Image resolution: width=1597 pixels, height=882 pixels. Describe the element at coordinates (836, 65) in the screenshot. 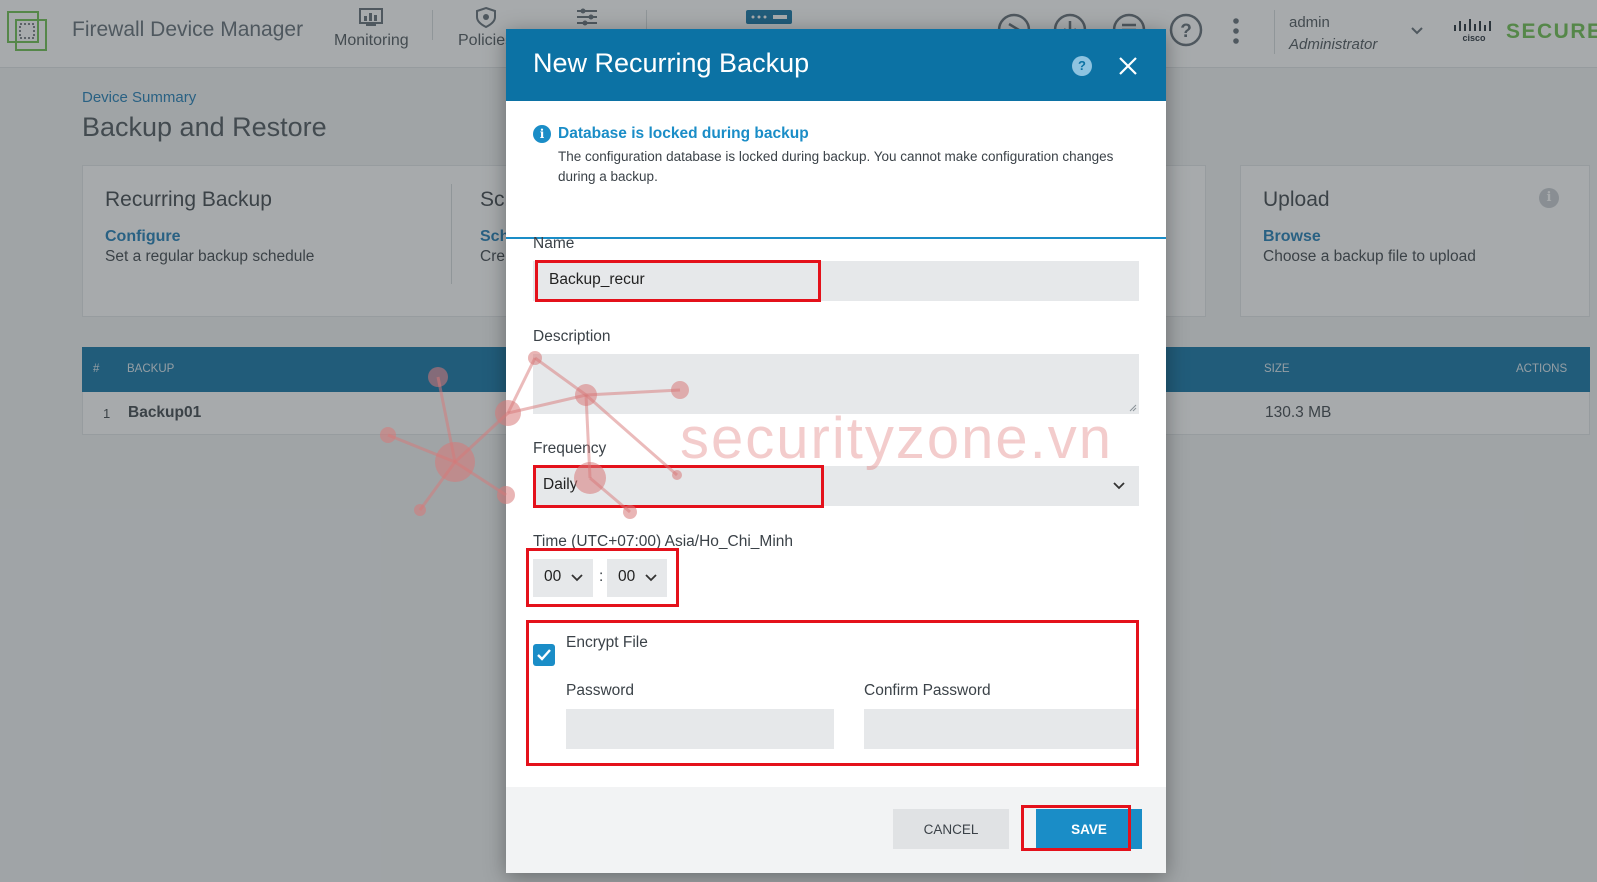

I see `dialog-header: New Recurring Backup ?` at that location.